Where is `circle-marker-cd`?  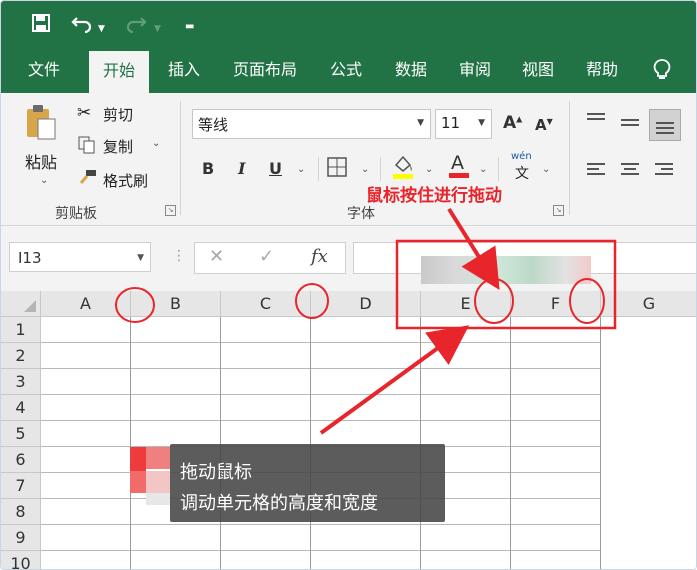 circle-marker-cd is located at coordinates (312, 301).